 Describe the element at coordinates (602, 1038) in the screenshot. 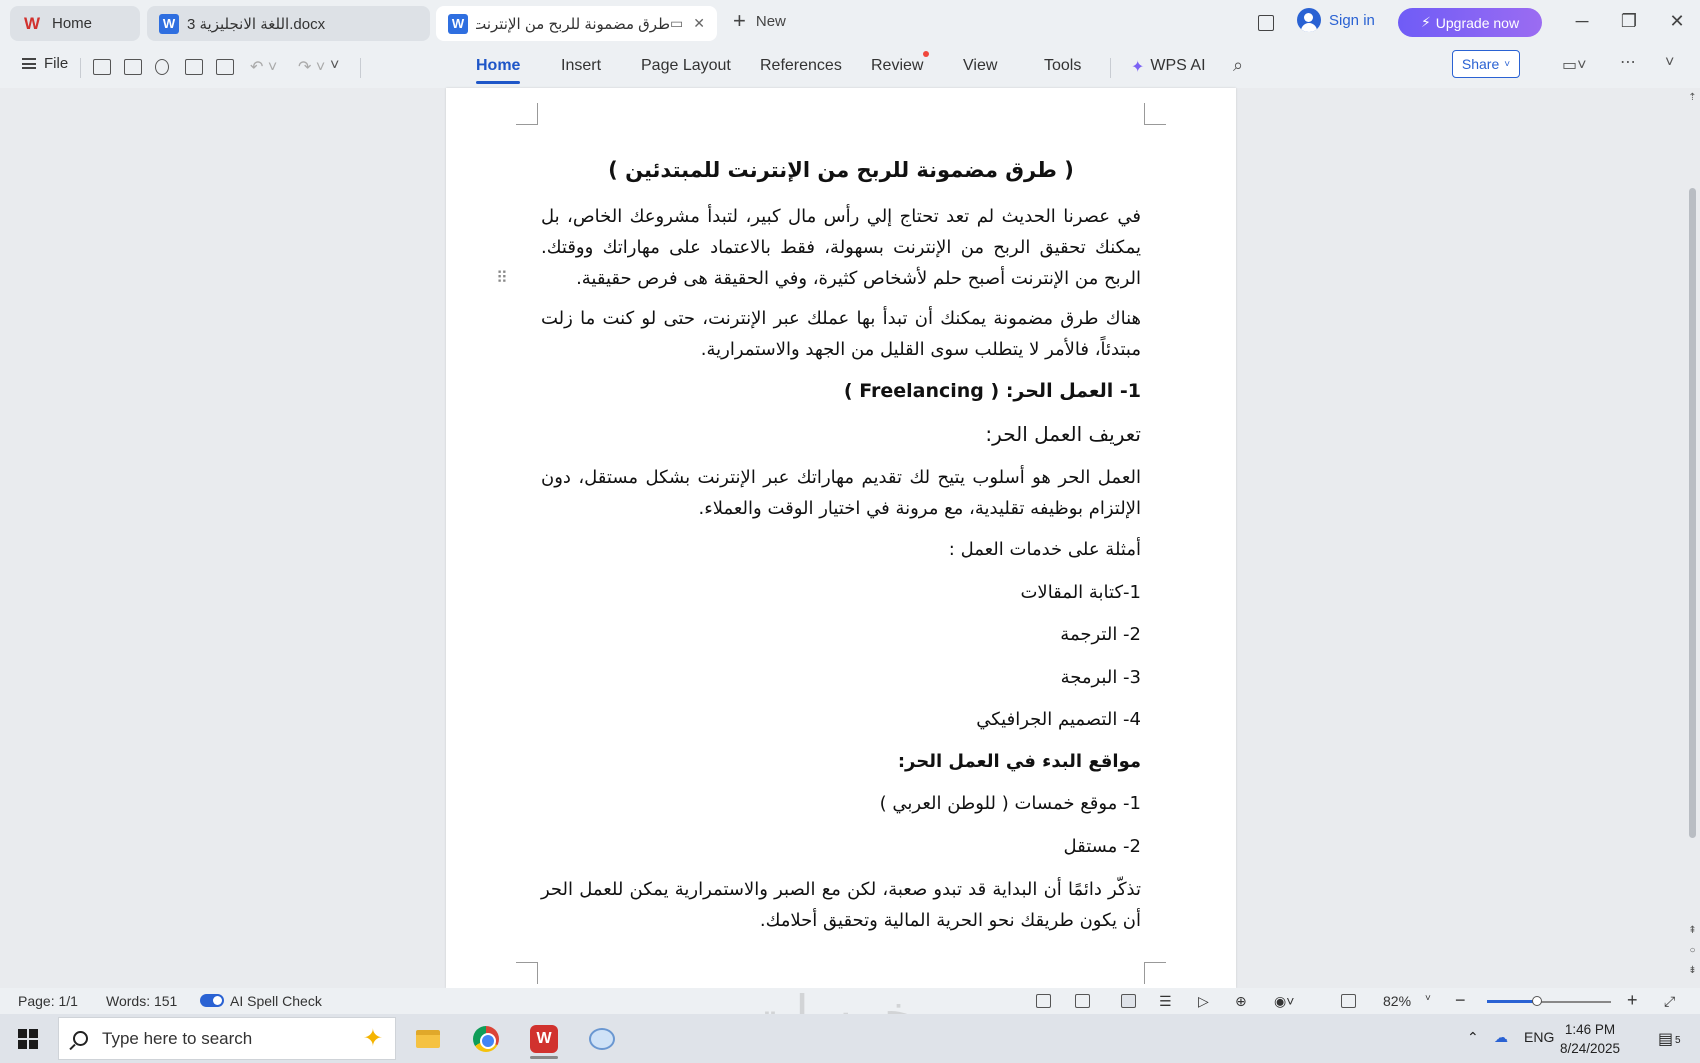

I see `paint-icon` at that location.